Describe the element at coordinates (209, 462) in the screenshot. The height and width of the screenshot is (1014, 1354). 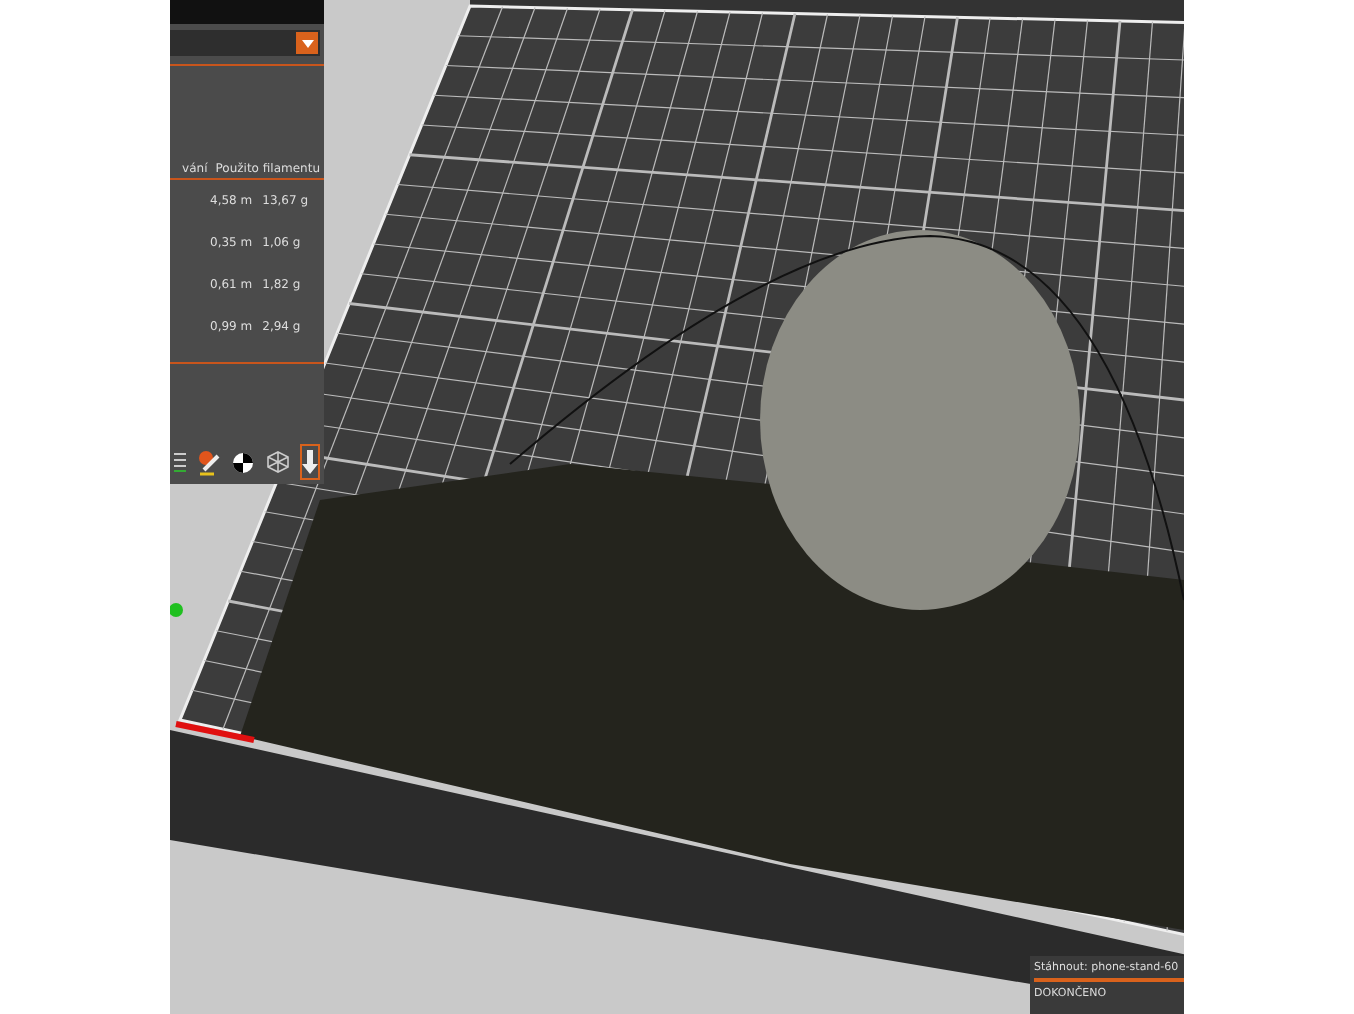
I see `brush-icon` at that location.